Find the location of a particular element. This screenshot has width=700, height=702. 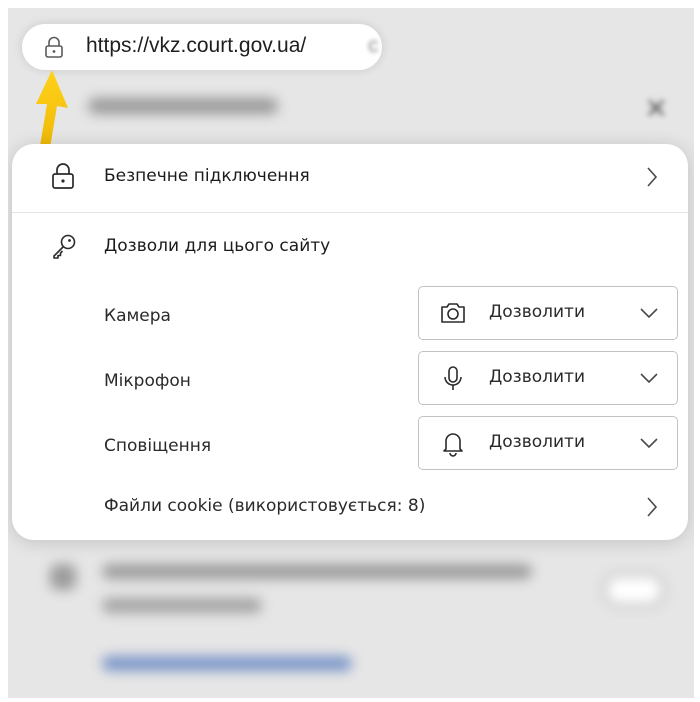

blurred-toggle is located at coordinates (634, 590).